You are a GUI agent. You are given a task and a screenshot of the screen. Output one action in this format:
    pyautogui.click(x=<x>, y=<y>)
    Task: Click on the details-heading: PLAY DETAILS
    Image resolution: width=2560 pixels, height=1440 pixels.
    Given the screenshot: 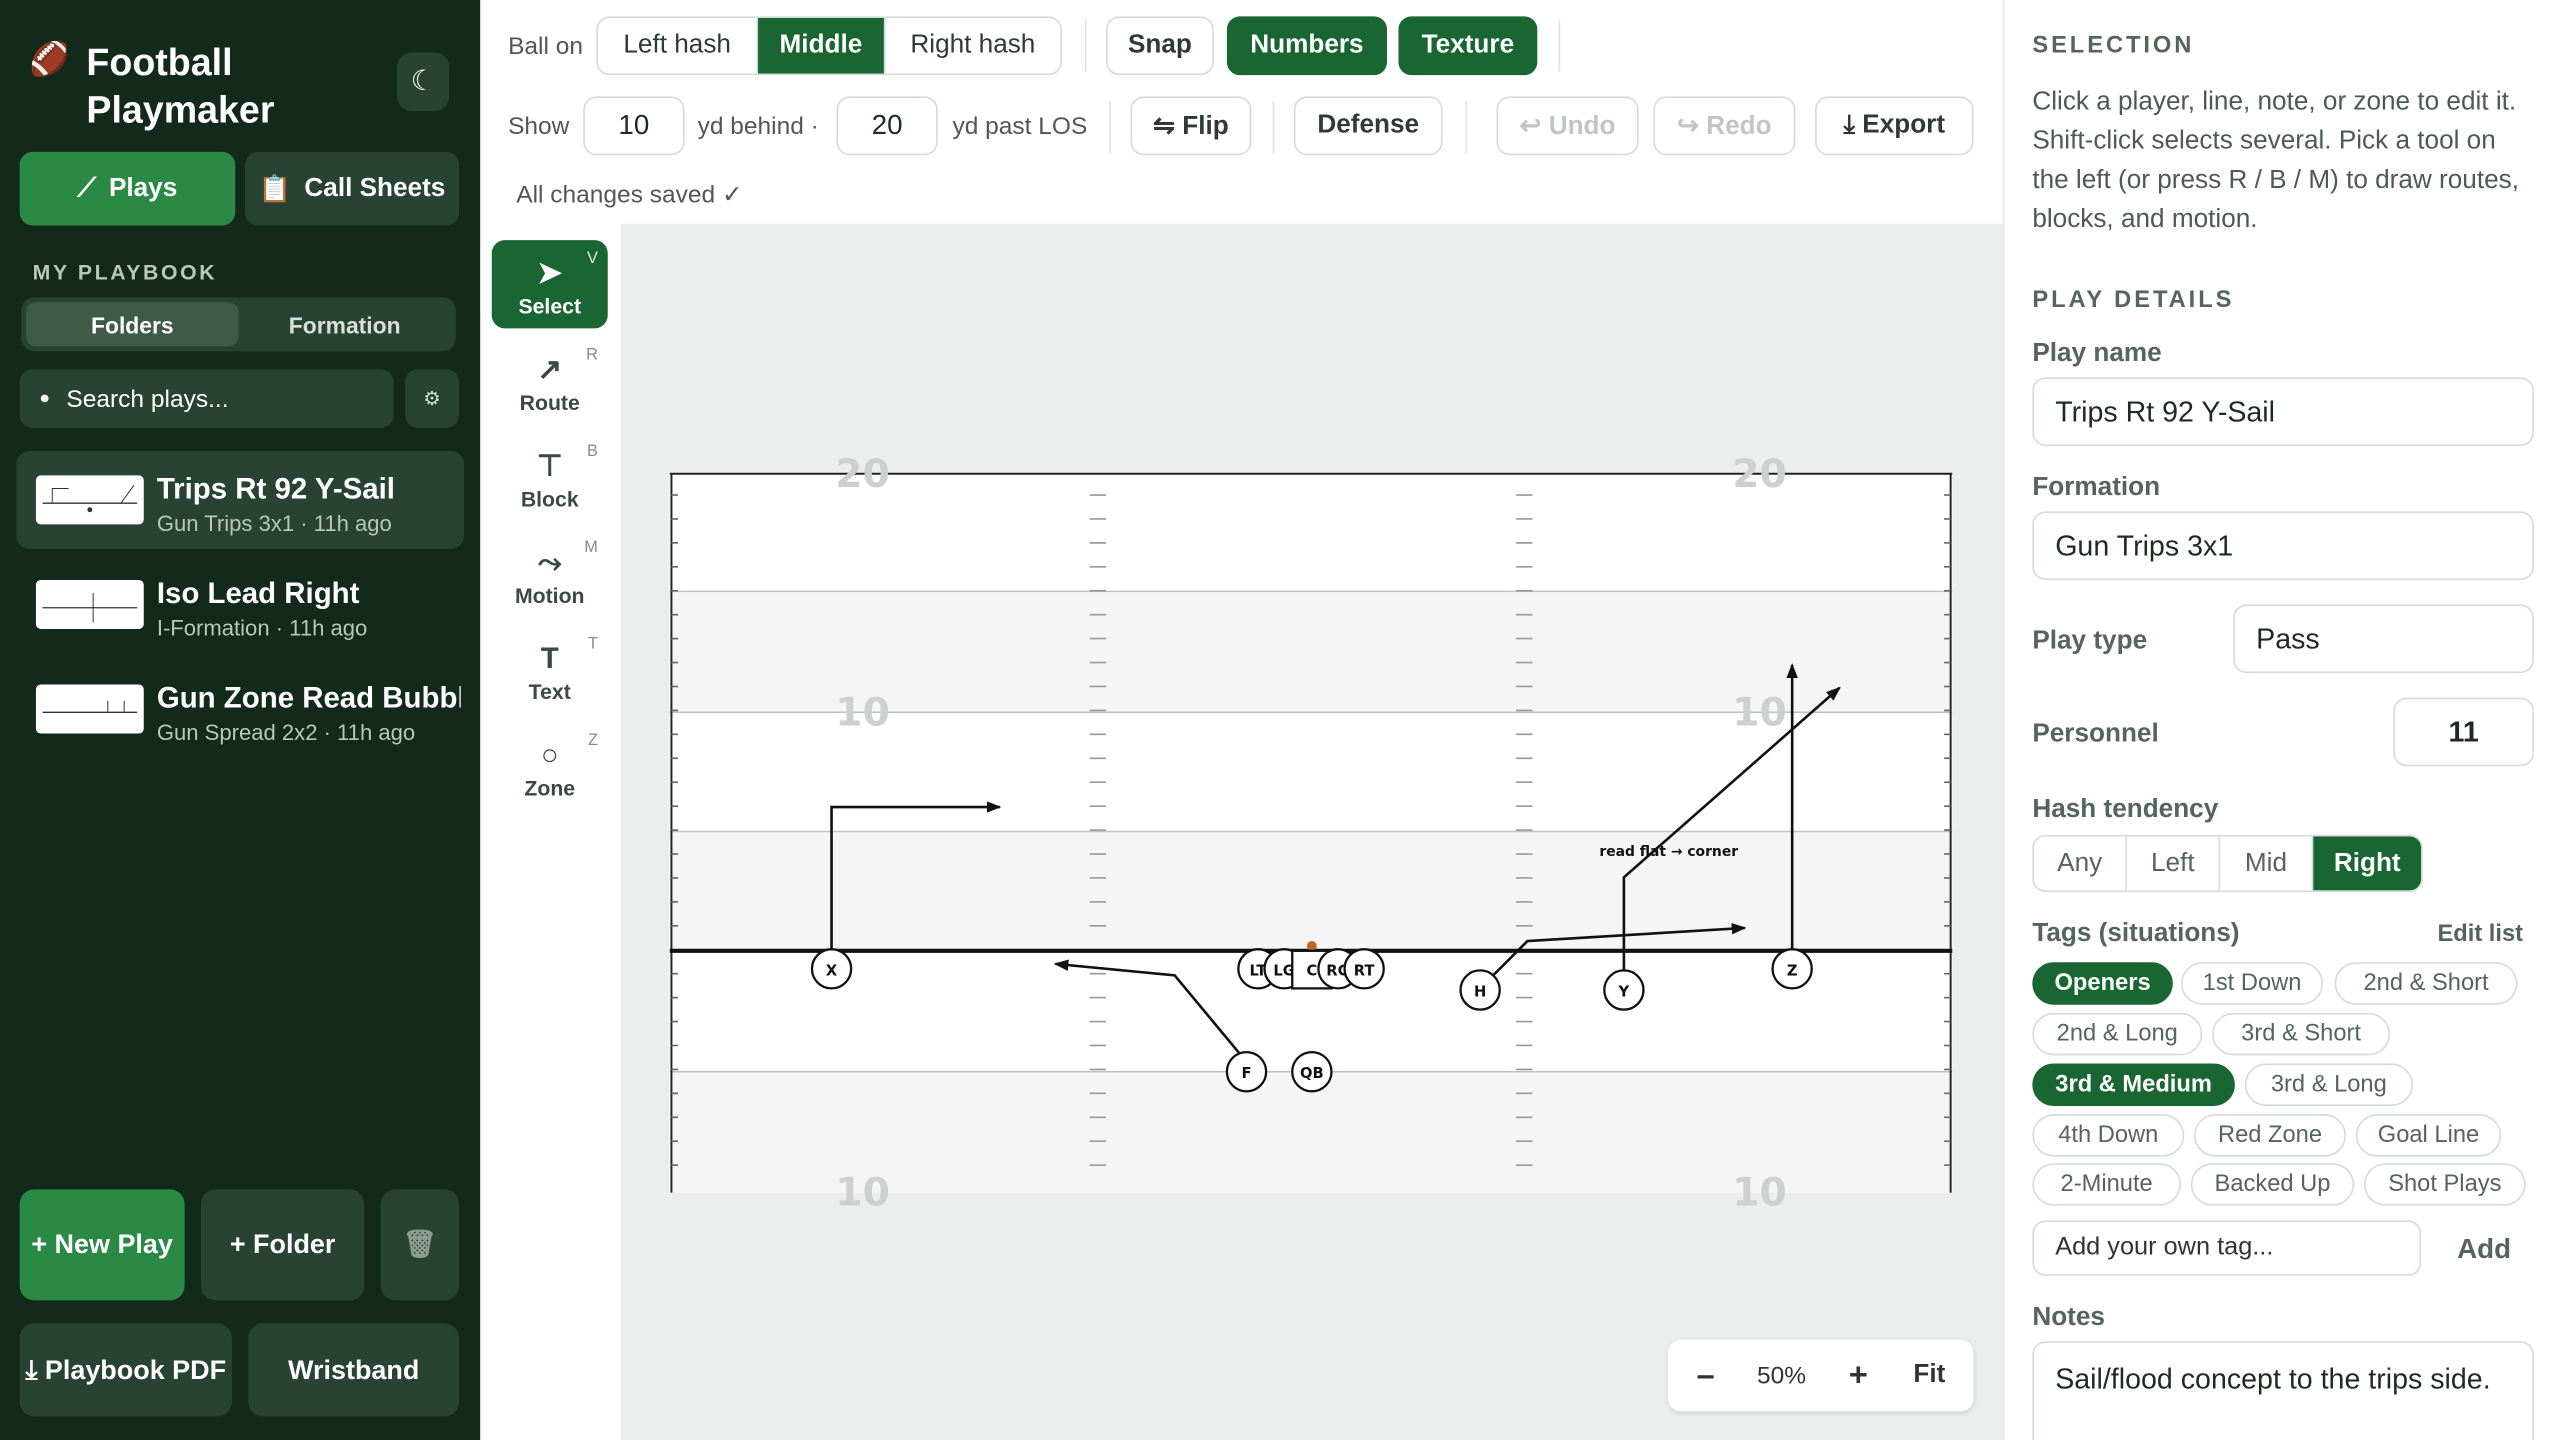 What is the action you would take?
    pyautogui.click(x=2133, y=300)
    